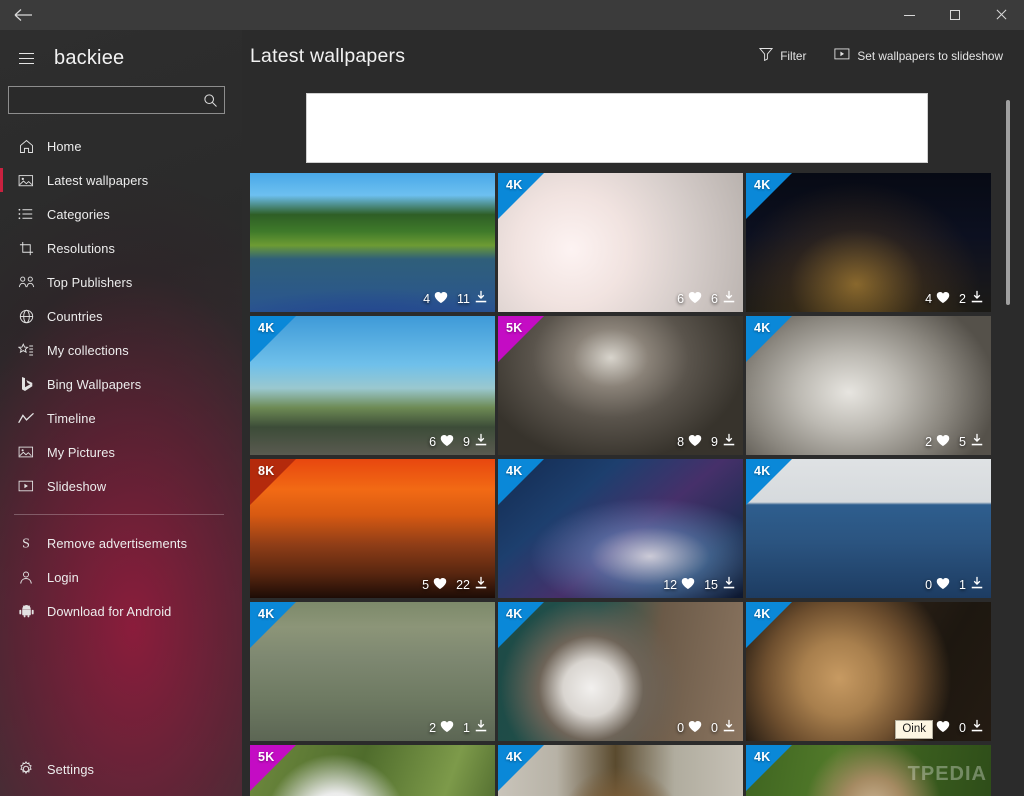  Describe the element at coordinates (266, 471) in the screenshot. I see `resolution-badge-label: 8K` at that location.